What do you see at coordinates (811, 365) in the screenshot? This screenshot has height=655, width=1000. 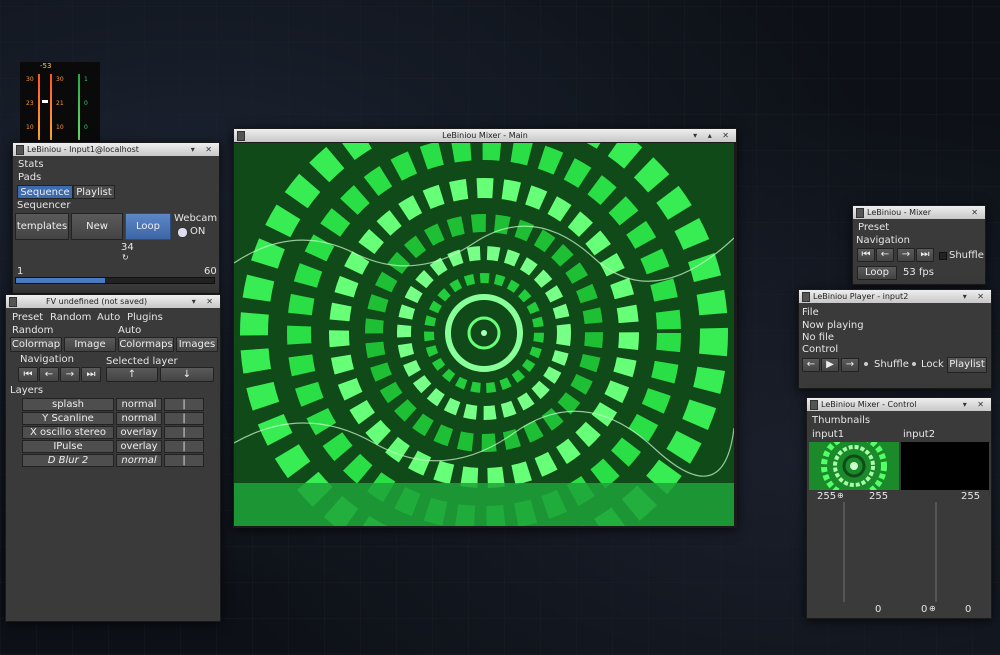 I see `player-prev-icon: ←` at bounding box center [811, 365].